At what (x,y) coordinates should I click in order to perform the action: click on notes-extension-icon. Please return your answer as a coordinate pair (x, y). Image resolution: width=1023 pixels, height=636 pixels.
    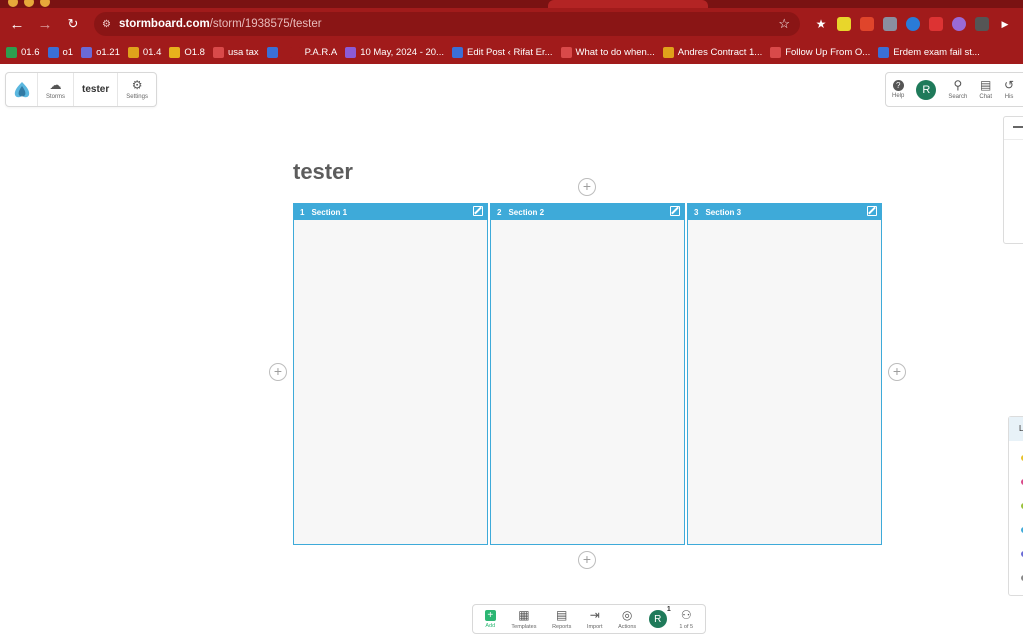
    Looking at the image, I should click on (844, 24).